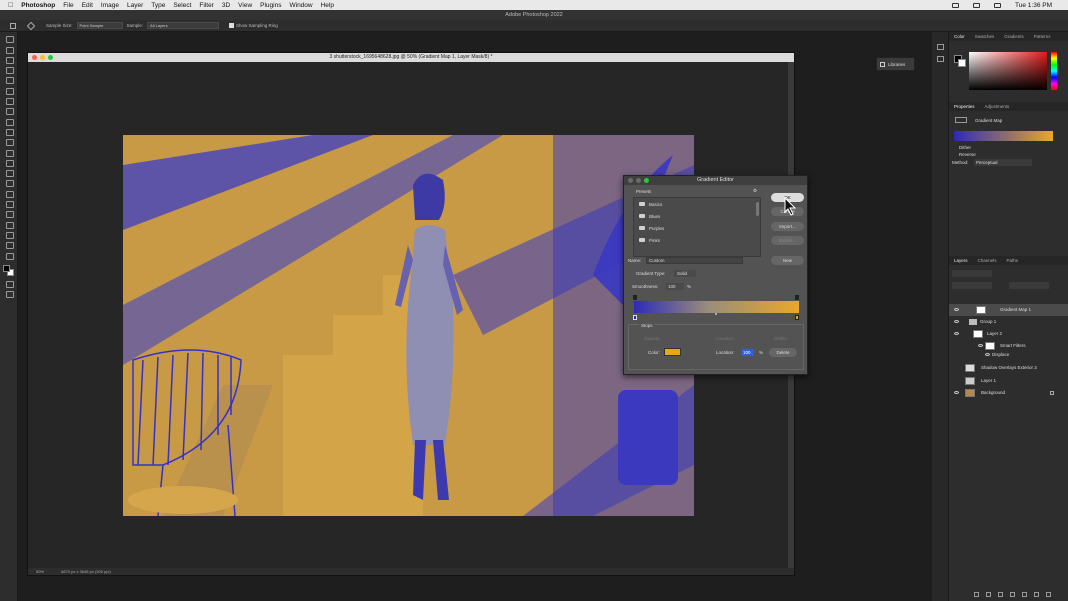  I want to click on preset-folder-basics: Basics, so click(650, 205).